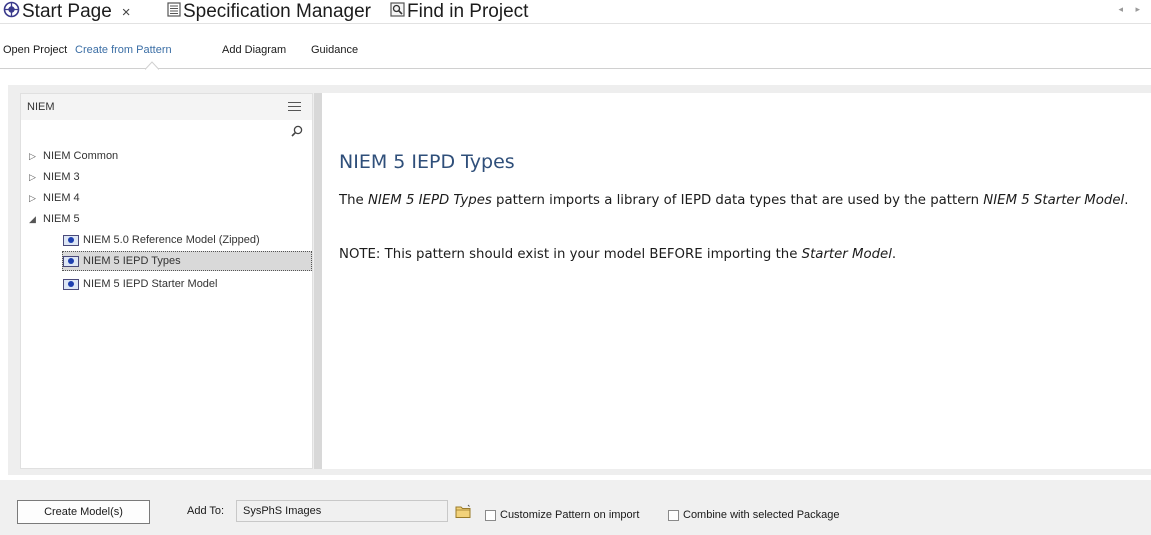  I want to click on search-icon, so click(297, 131).